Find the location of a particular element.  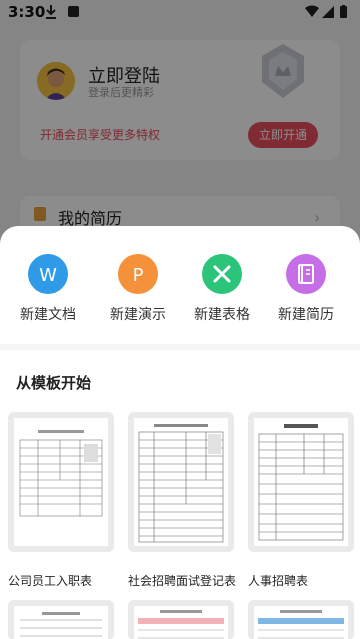

new-document-button: W 新建文档 is located at coordinates (48, 289).